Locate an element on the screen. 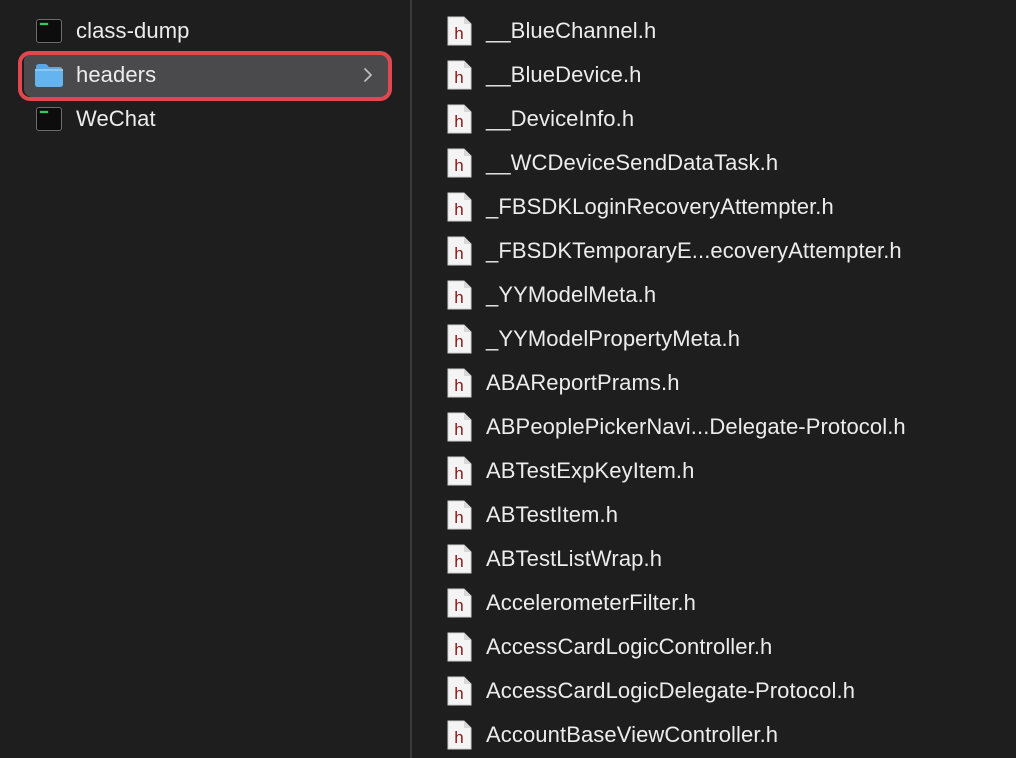 The image size is (1016, 758). file-name-label: ABTestListWrap.h is located at coordinates (574, 558).